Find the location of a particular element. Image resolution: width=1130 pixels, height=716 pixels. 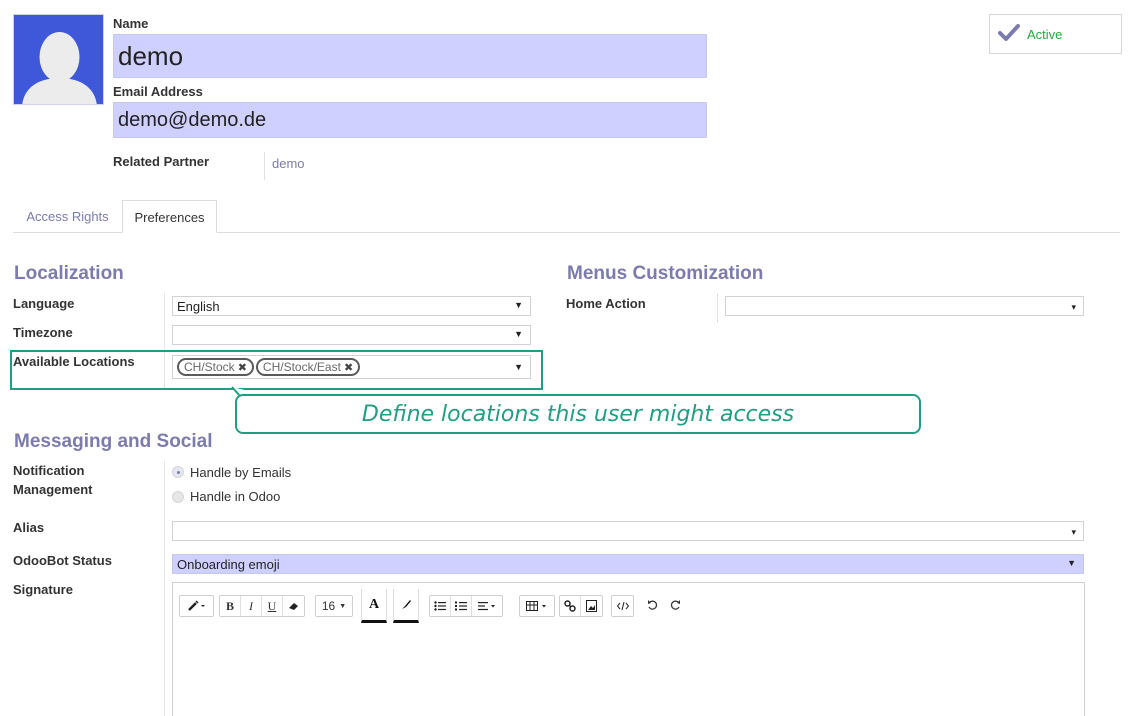

toolbar-paragraph-group is located at coordinates (466, 606).